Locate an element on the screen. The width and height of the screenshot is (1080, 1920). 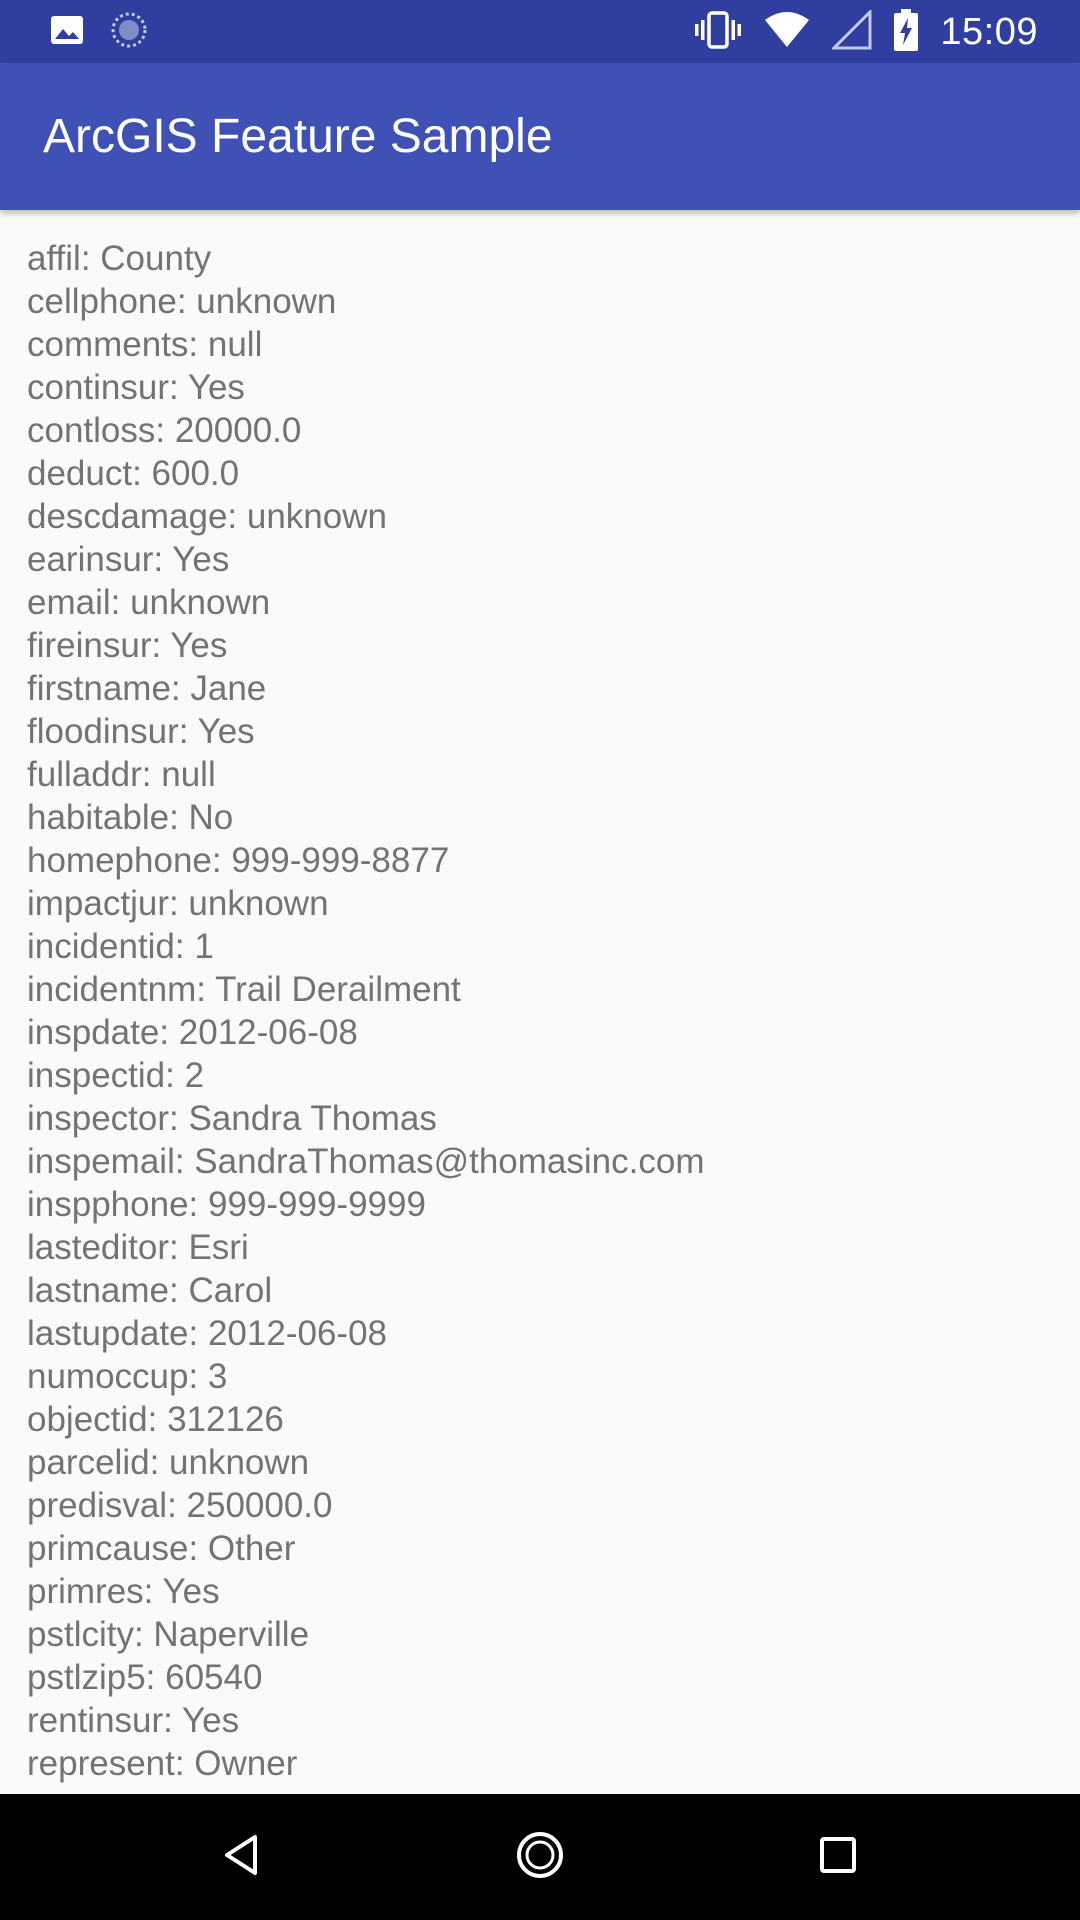
attribute-row: contloss: 20000.0 is located at coordinates (164, 430).